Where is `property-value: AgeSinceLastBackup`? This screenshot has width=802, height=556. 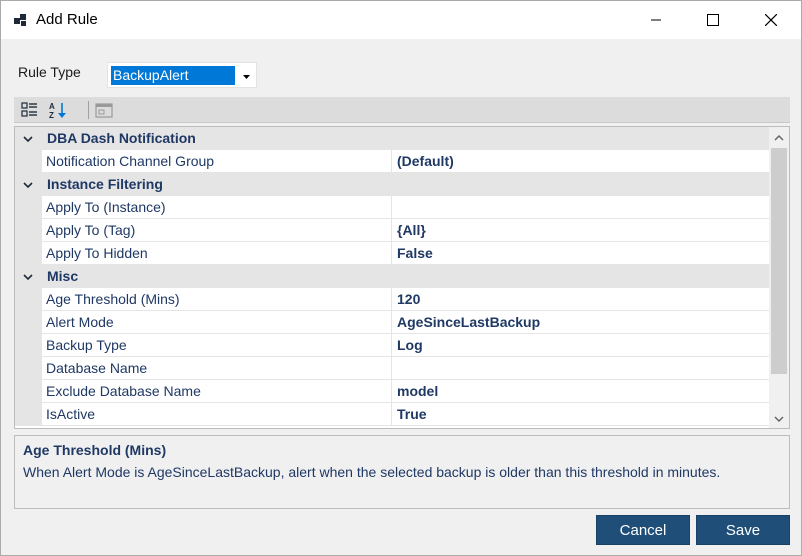
property-value: AgeSinceLastBackup is located at coordinates (580, 322).